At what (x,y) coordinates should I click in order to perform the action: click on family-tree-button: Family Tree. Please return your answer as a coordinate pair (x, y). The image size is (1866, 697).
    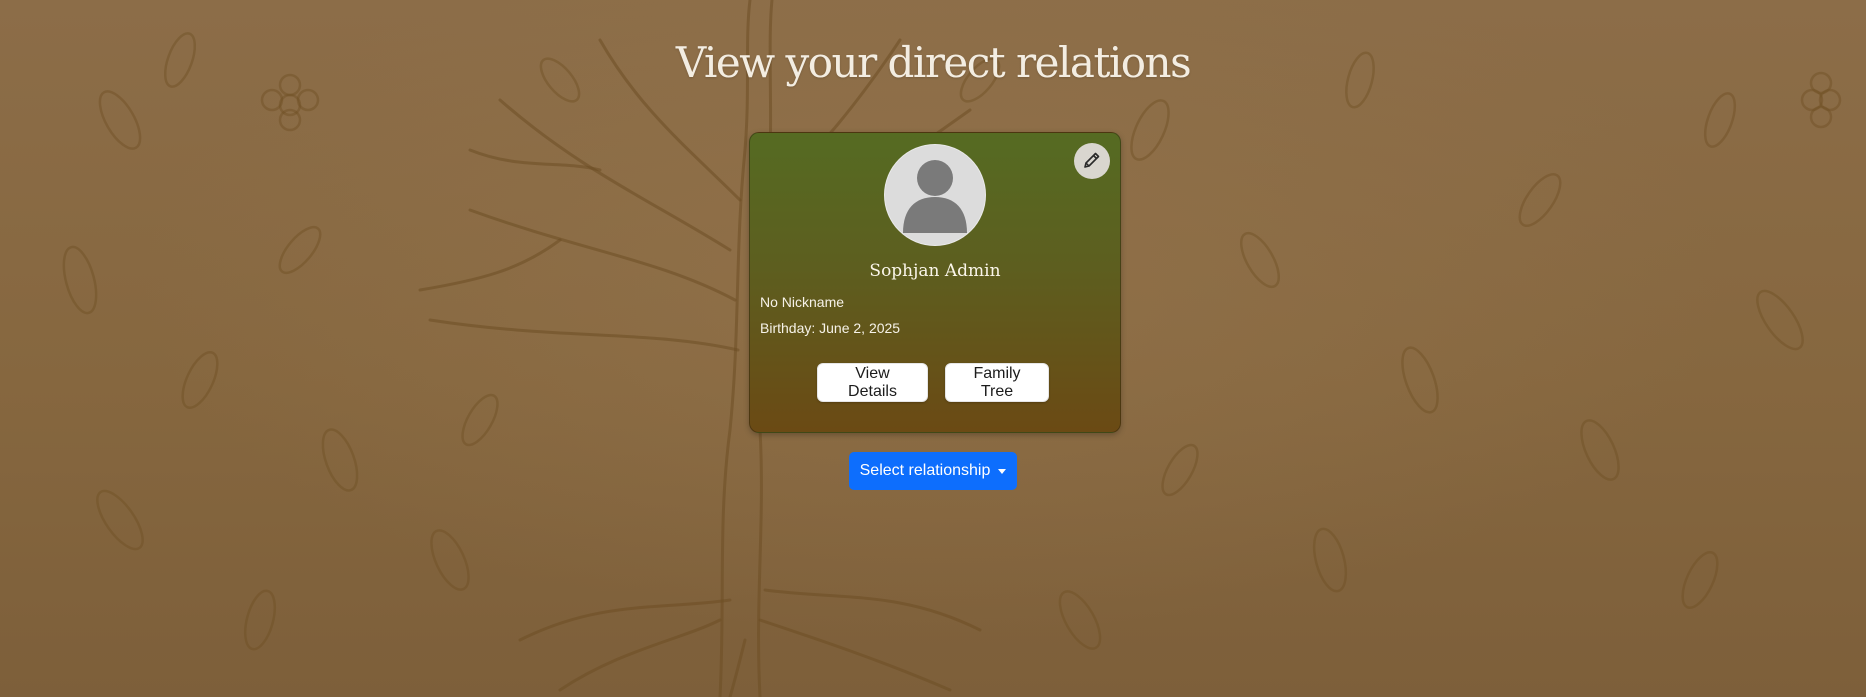
    Looking at the image, I should click on (997, 382).